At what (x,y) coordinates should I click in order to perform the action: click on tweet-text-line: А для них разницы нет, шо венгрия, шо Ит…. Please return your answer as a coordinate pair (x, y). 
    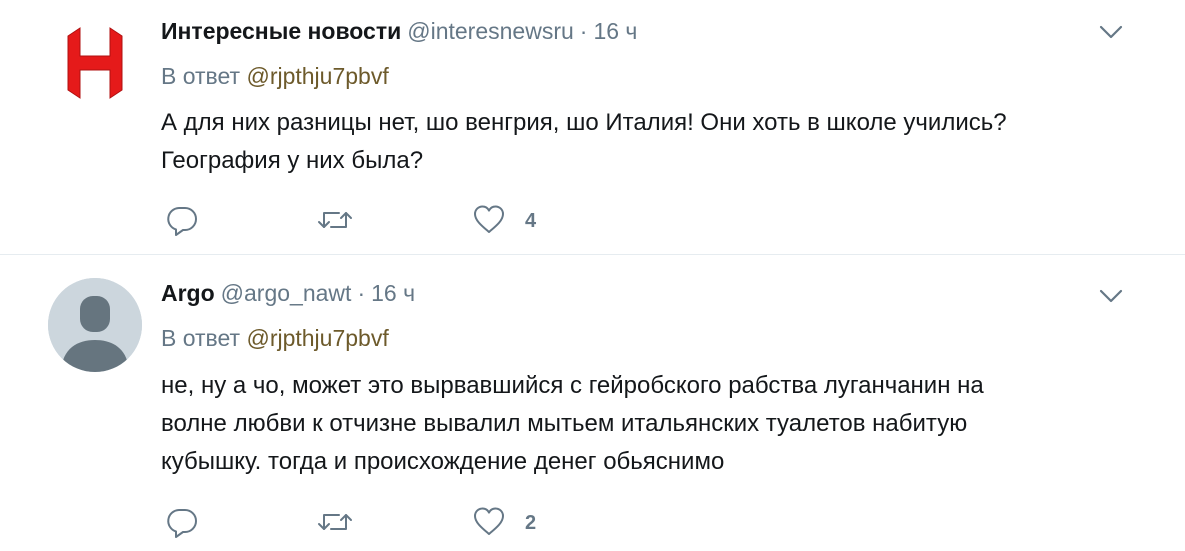
    Looking at the image, I should click on (584, 122).